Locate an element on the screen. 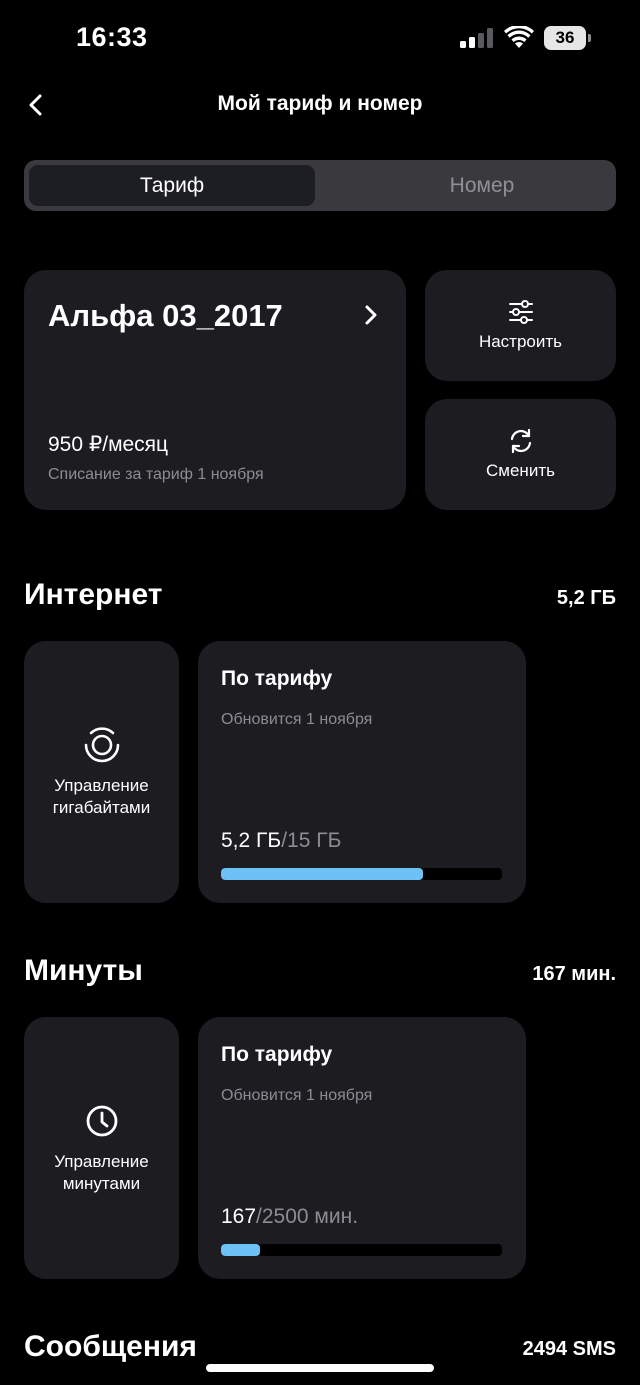 This screenshot has width=640, height=1385. change-tariff-button: Сменить is located at coordinates (520, 454).